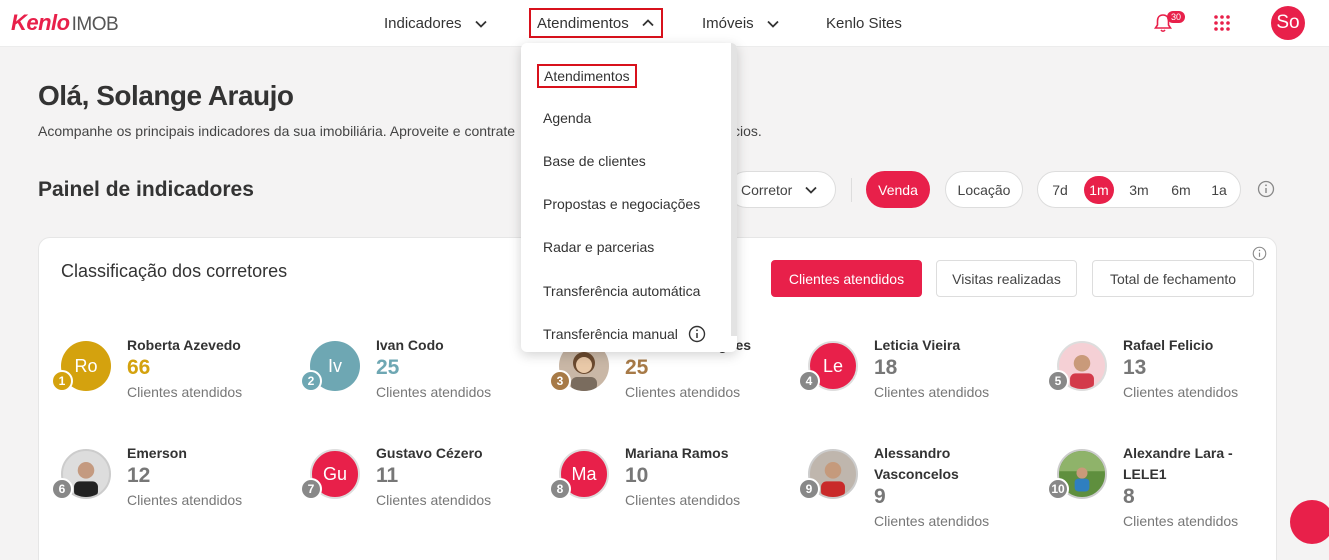  Describe the element at coordinates (809, 381) in the screenshot. I see `rank-badge: 4` at that location.